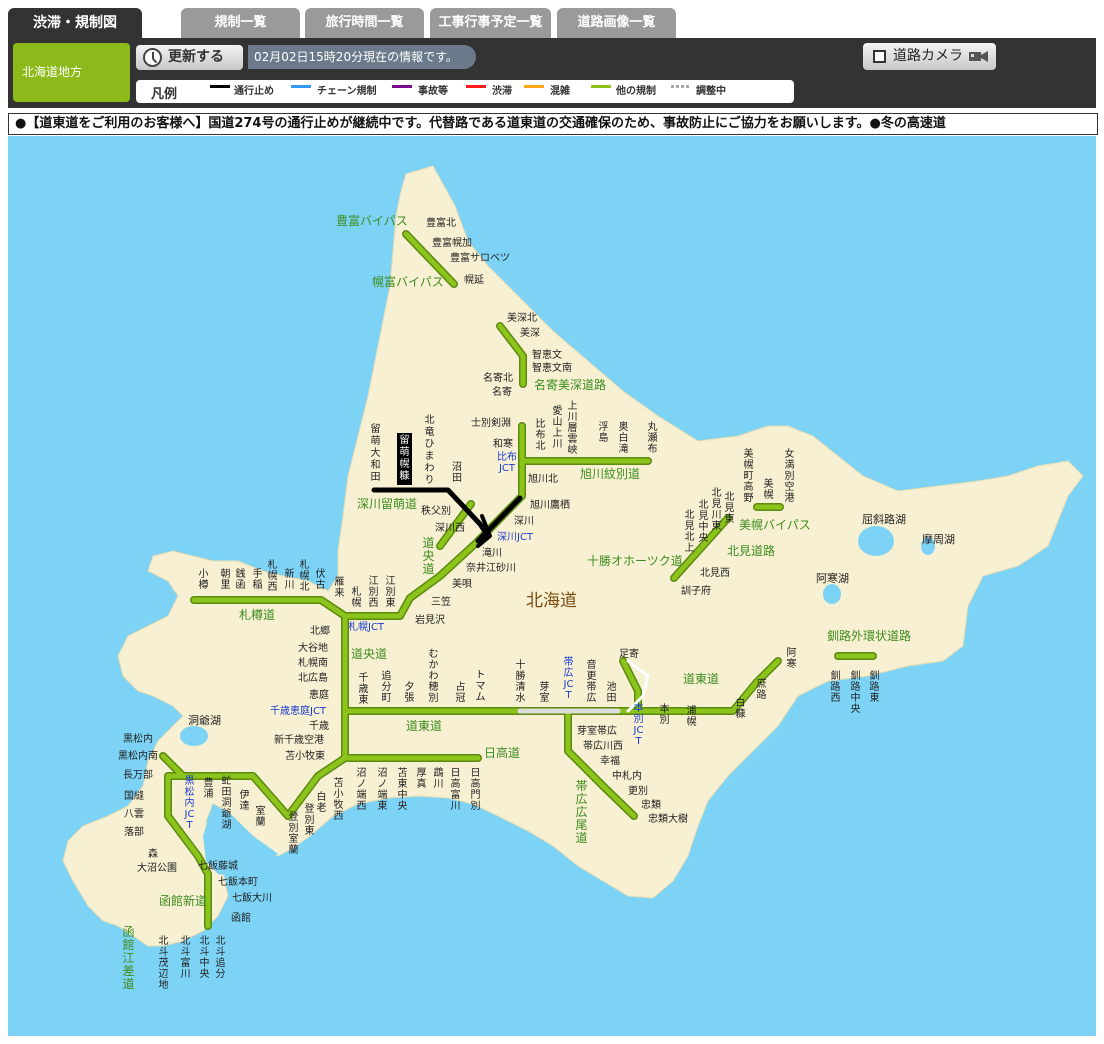  What do you see at coordinates (480, 258) in the screenshot?
I see `ic-label: 豊富サロベツ` at bounding box center [480, 258].